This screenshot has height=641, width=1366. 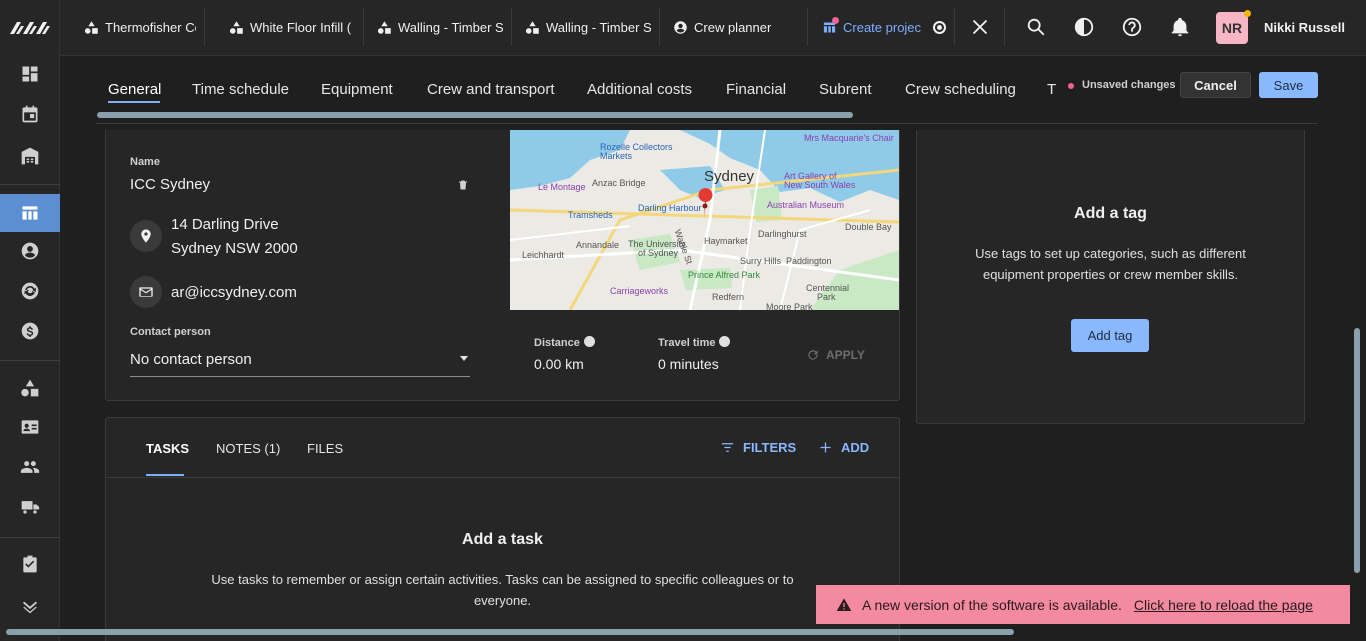 I want to click on sidebar-item-warehouse, so click(x=30, y=156).